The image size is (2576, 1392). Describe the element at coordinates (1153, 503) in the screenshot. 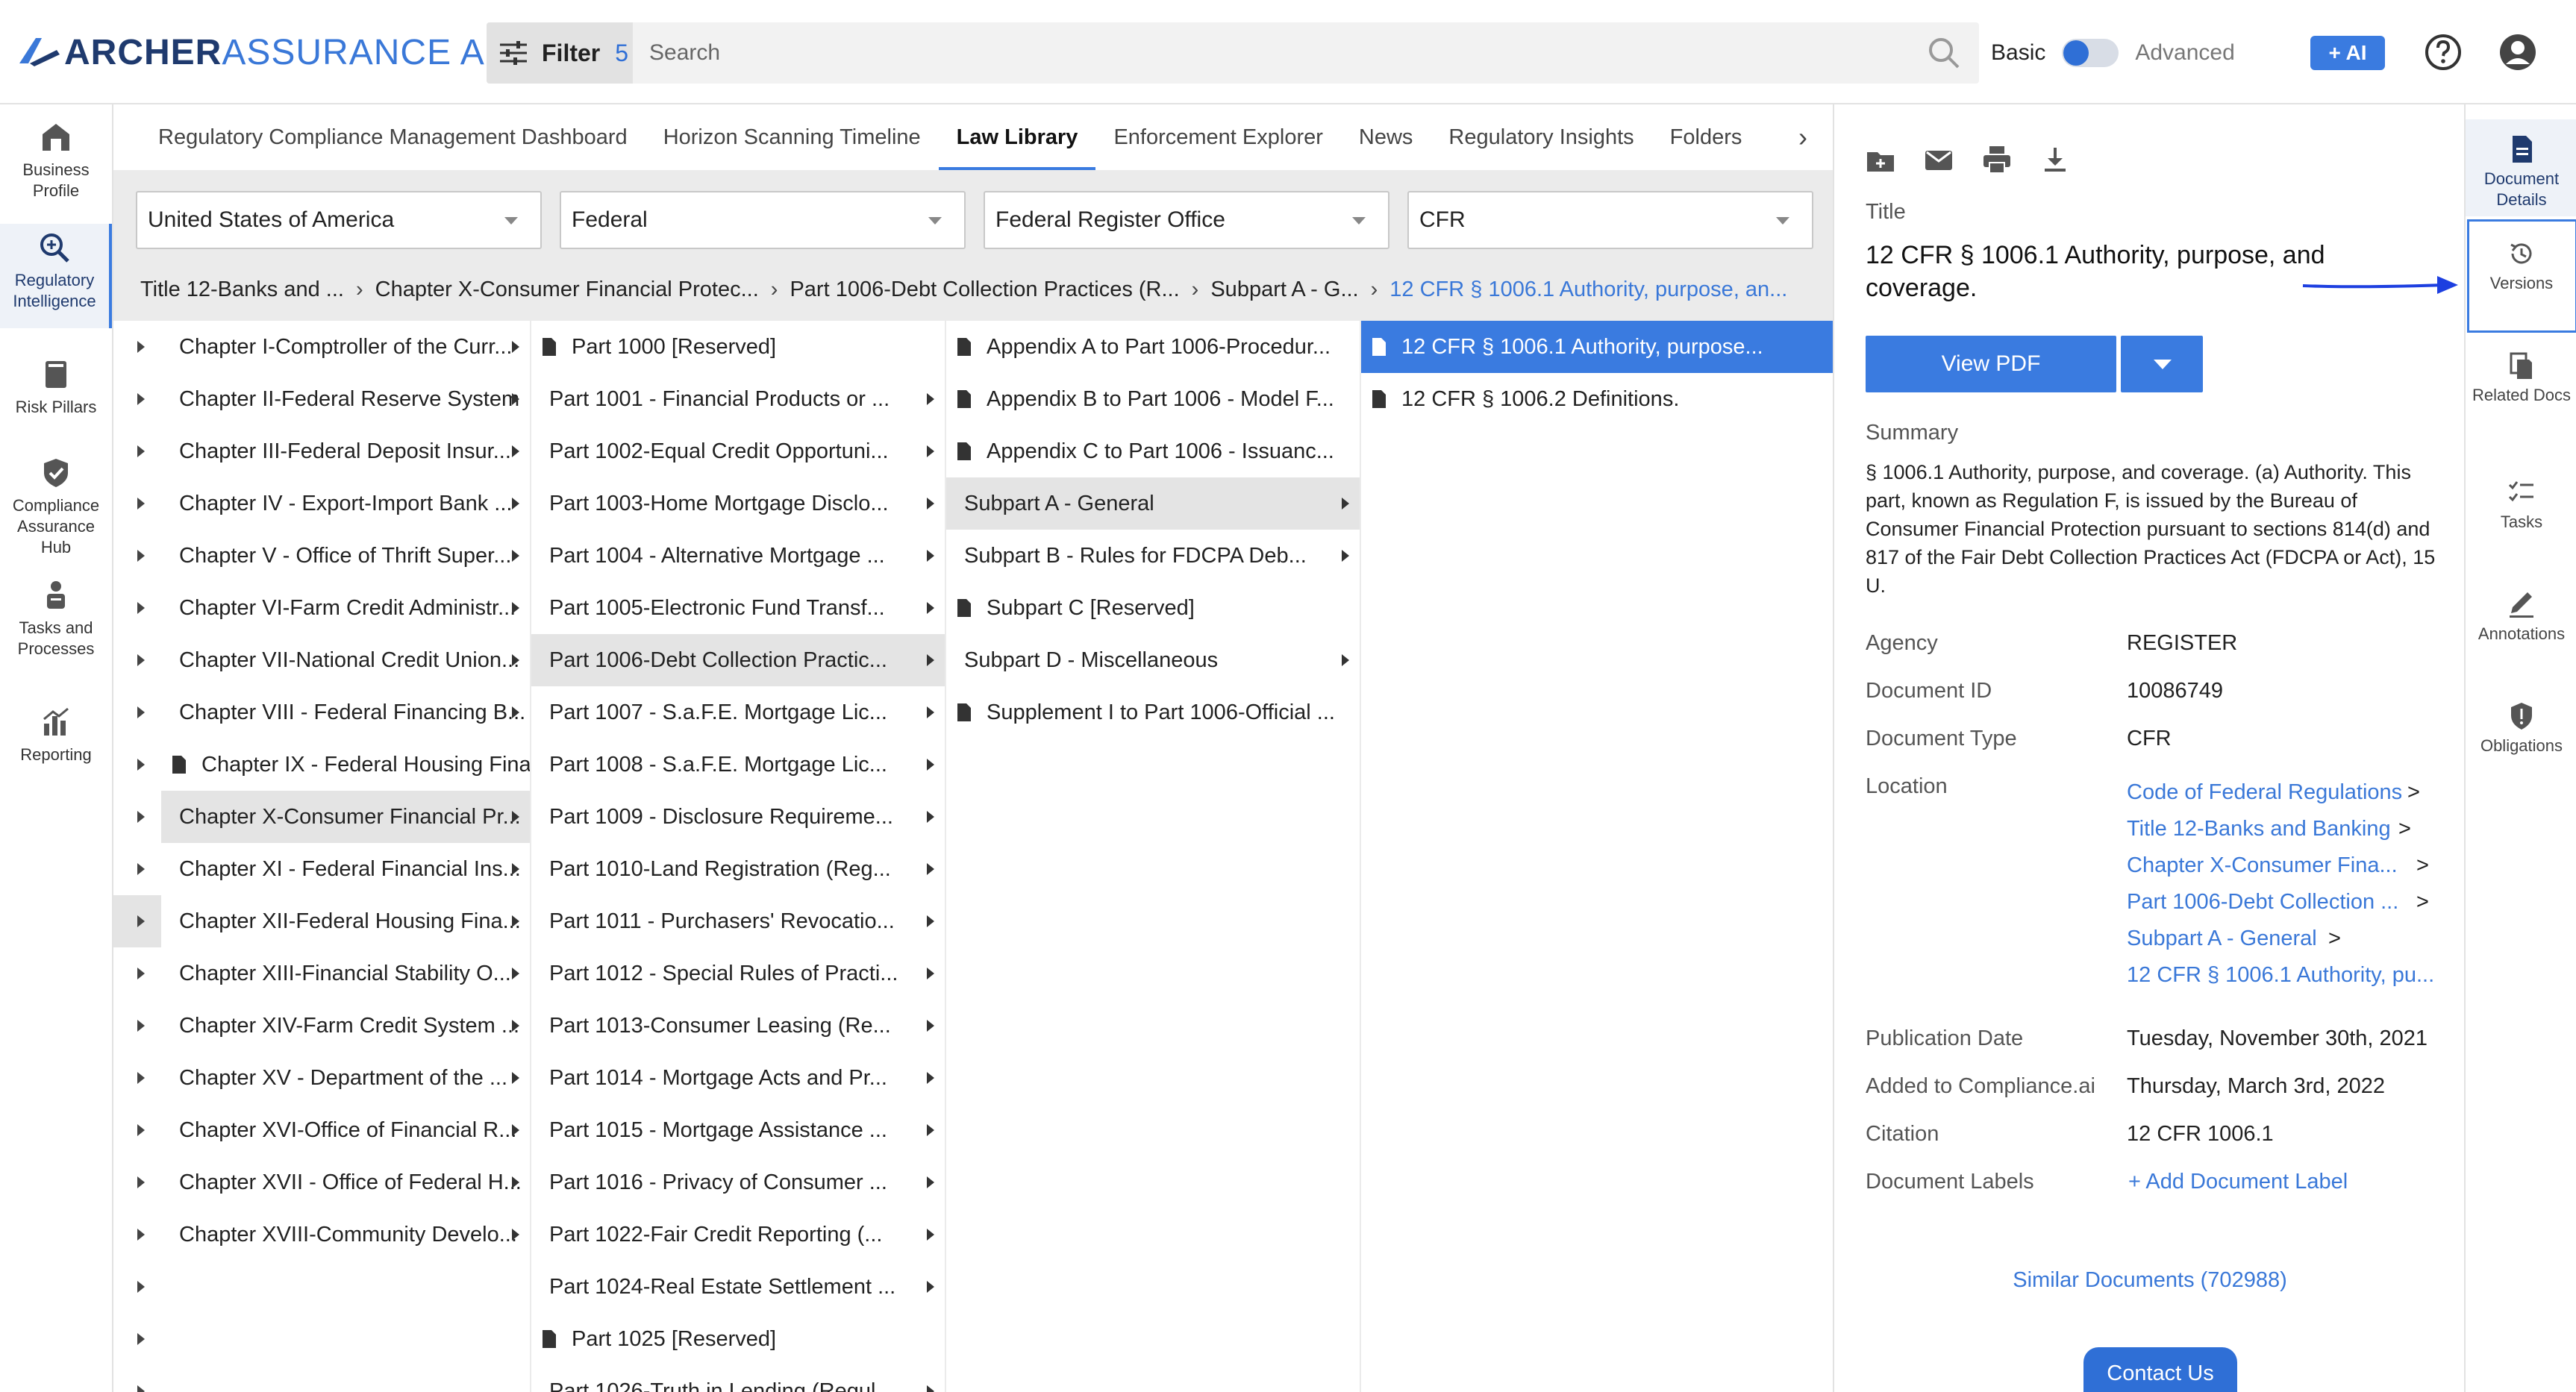

I see `subpart-item: Subpart A - General` at that location.